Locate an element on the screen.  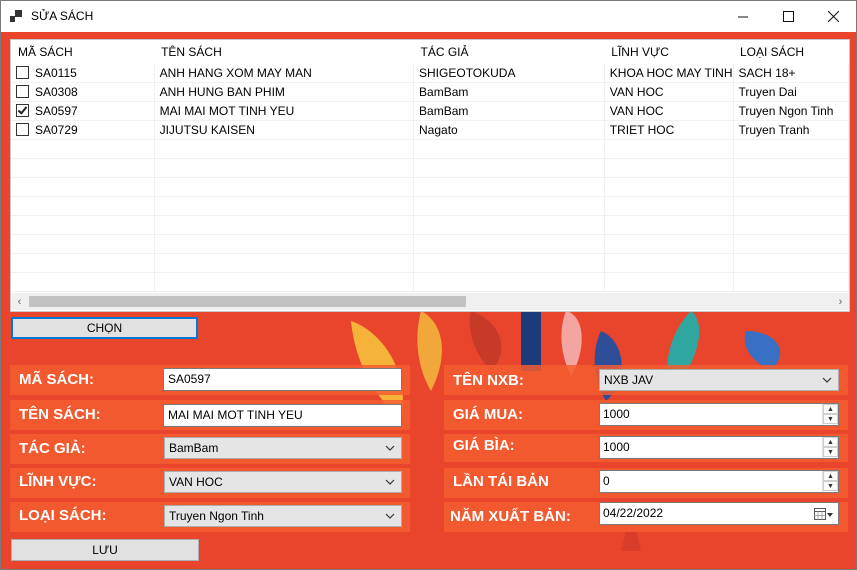
table-cell: ANH HANG XOM MAY MAN is located at coordinates (284, 73).